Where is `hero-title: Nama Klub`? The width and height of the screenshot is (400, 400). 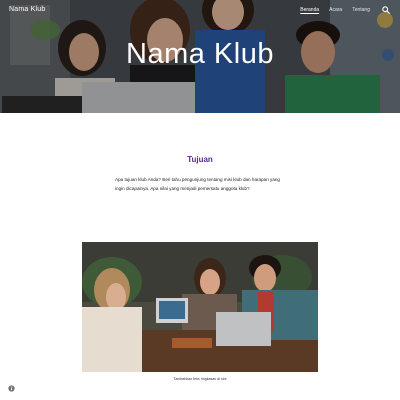
hero-title: Nama Klub is located at coordinates (200, 54).